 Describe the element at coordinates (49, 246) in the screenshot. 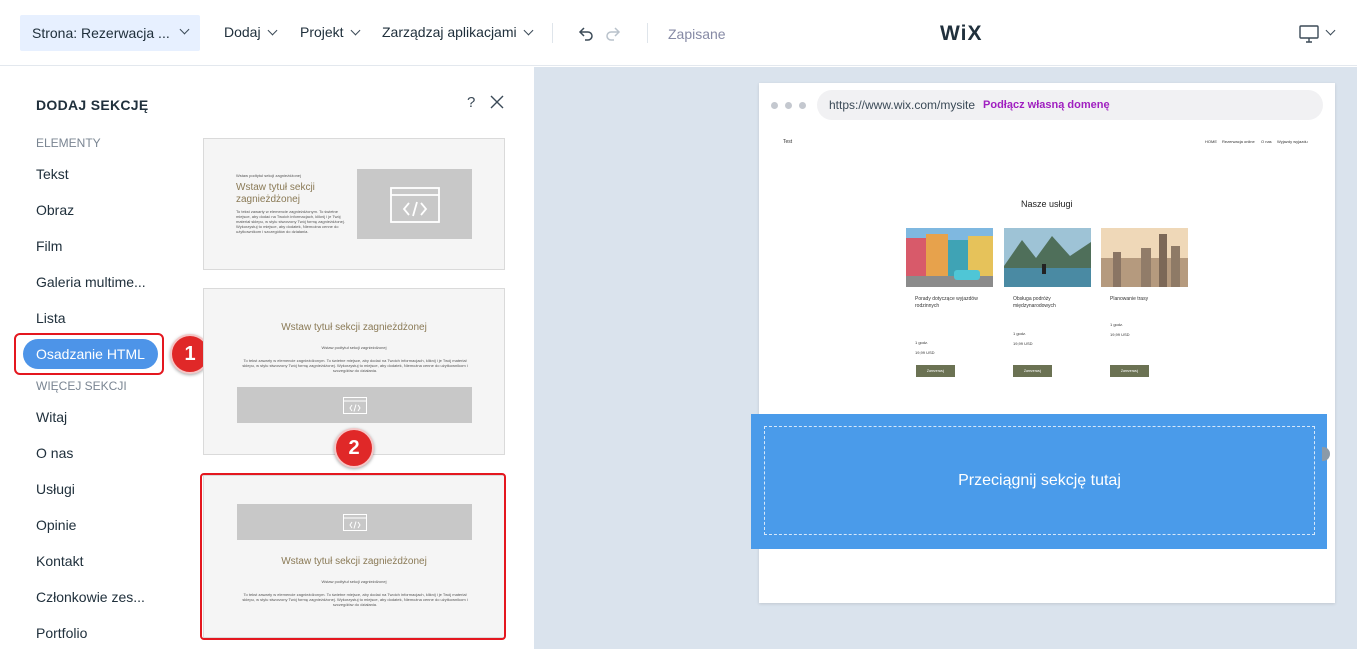

I see `nav-item-video: Film` at that location.